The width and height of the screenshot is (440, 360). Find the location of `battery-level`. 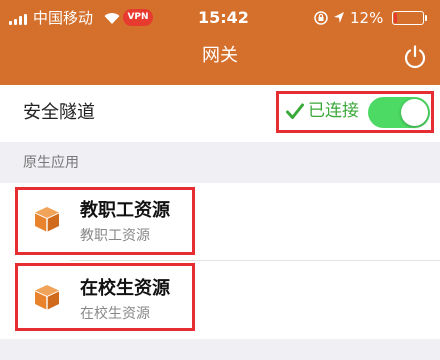

battery-level is located at coordinates (395, 18).